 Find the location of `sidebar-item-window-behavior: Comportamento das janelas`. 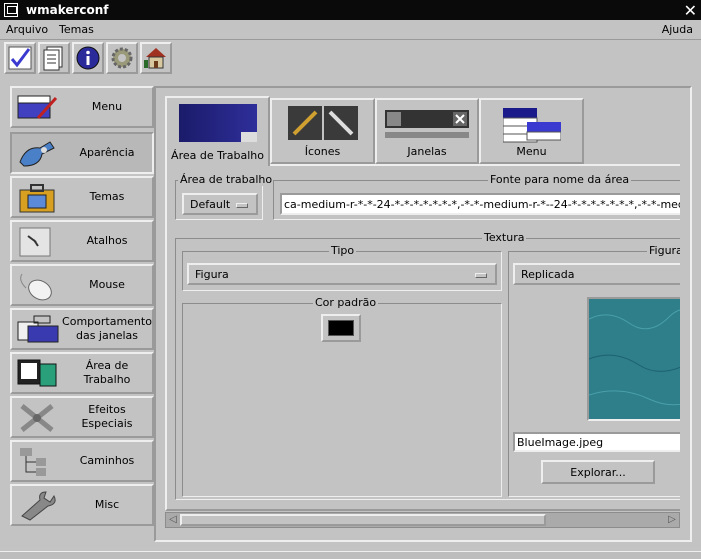

sidebar-item-window-behavior: Comportamento das janelas is located at coordinates (82, 329).